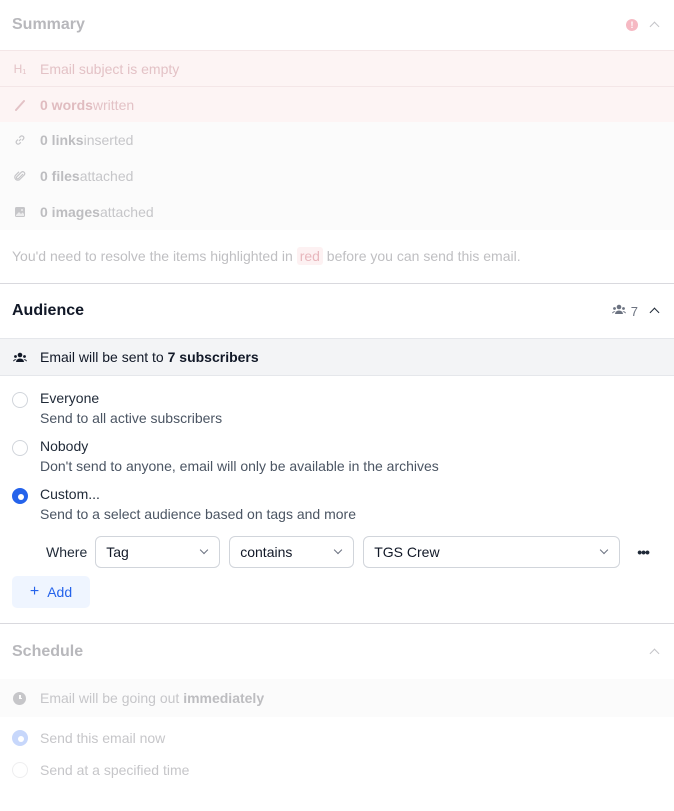 This screenshot has width=674, height=811. I want to click on schedule-title: Schedule, so click(48, 651).